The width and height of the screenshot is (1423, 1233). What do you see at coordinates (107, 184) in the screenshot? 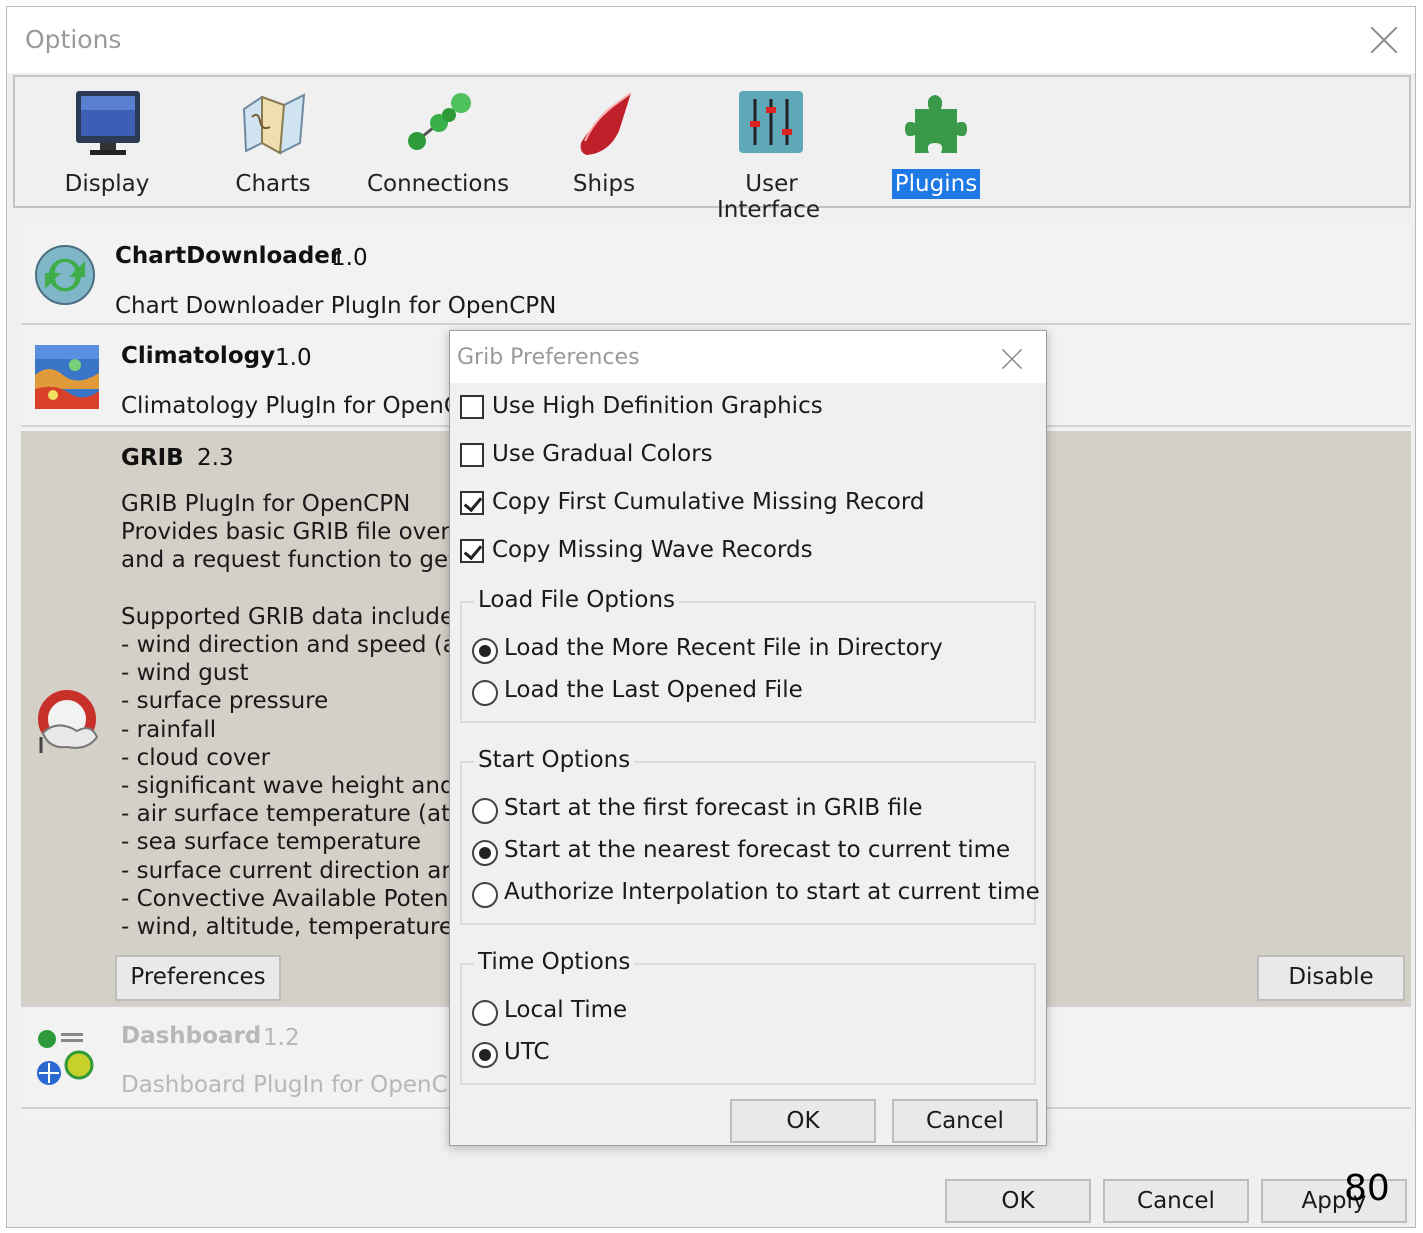
I see `tab-label: Display` at bounding box center [107, 184].